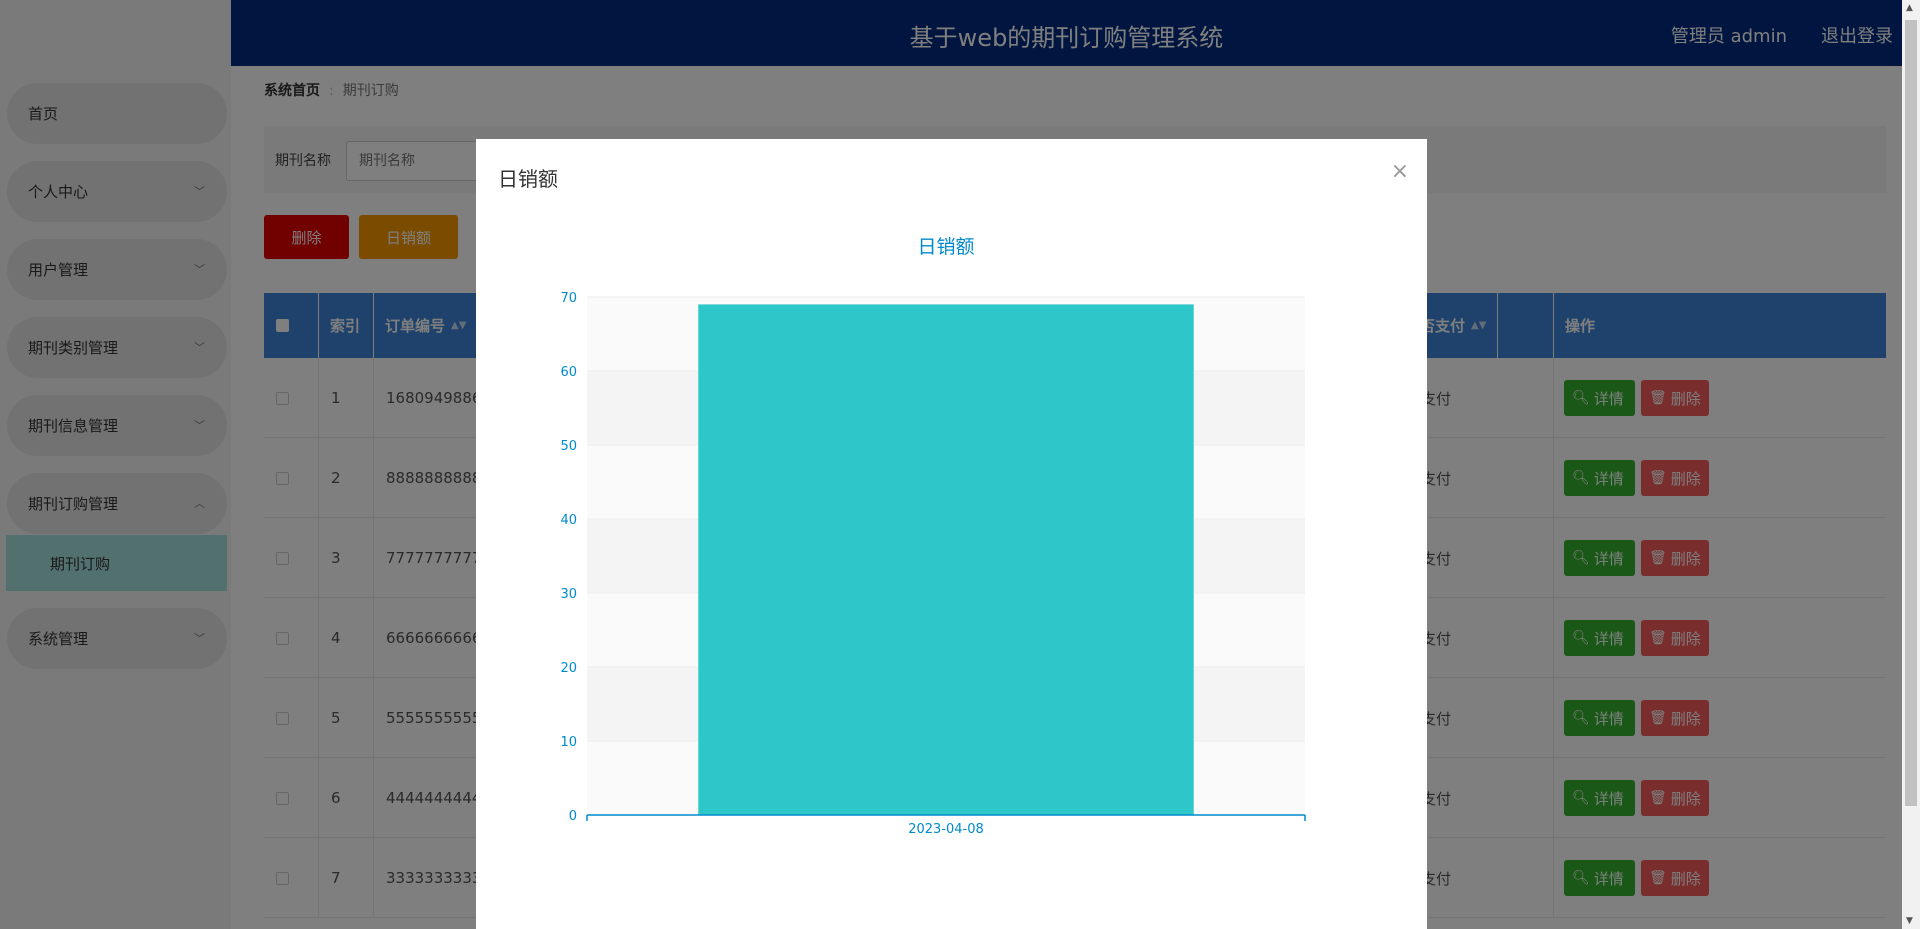 The image size is (1920, 929). Describe the element at coordinates (568, 520) in the screenshot. I see `y-tick-label: 40` at that location.